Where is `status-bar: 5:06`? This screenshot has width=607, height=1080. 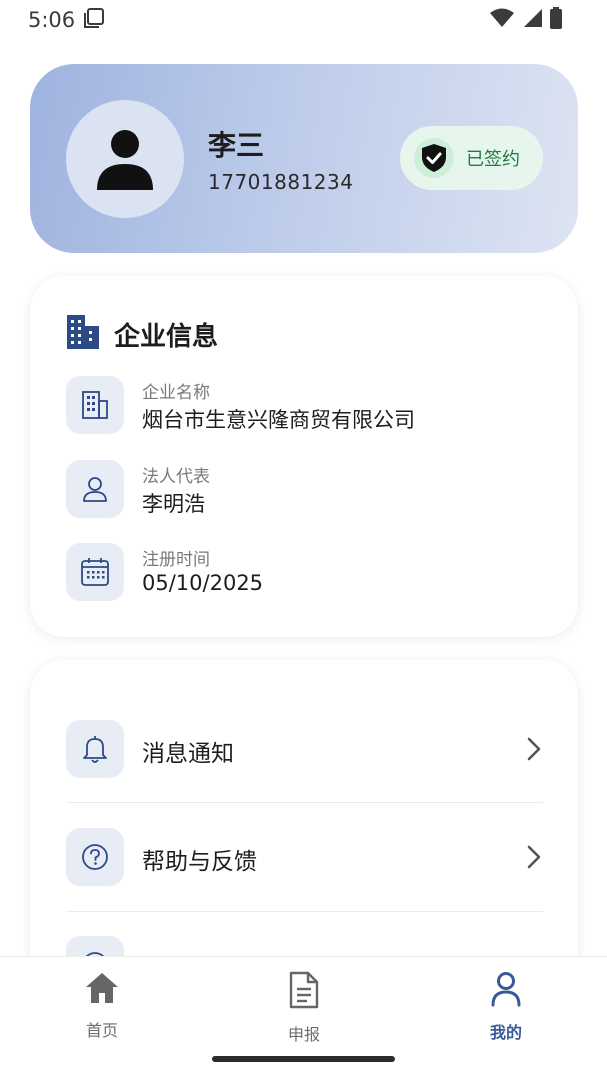
status-bar: 5:06 is located at coordinates (303, 20).